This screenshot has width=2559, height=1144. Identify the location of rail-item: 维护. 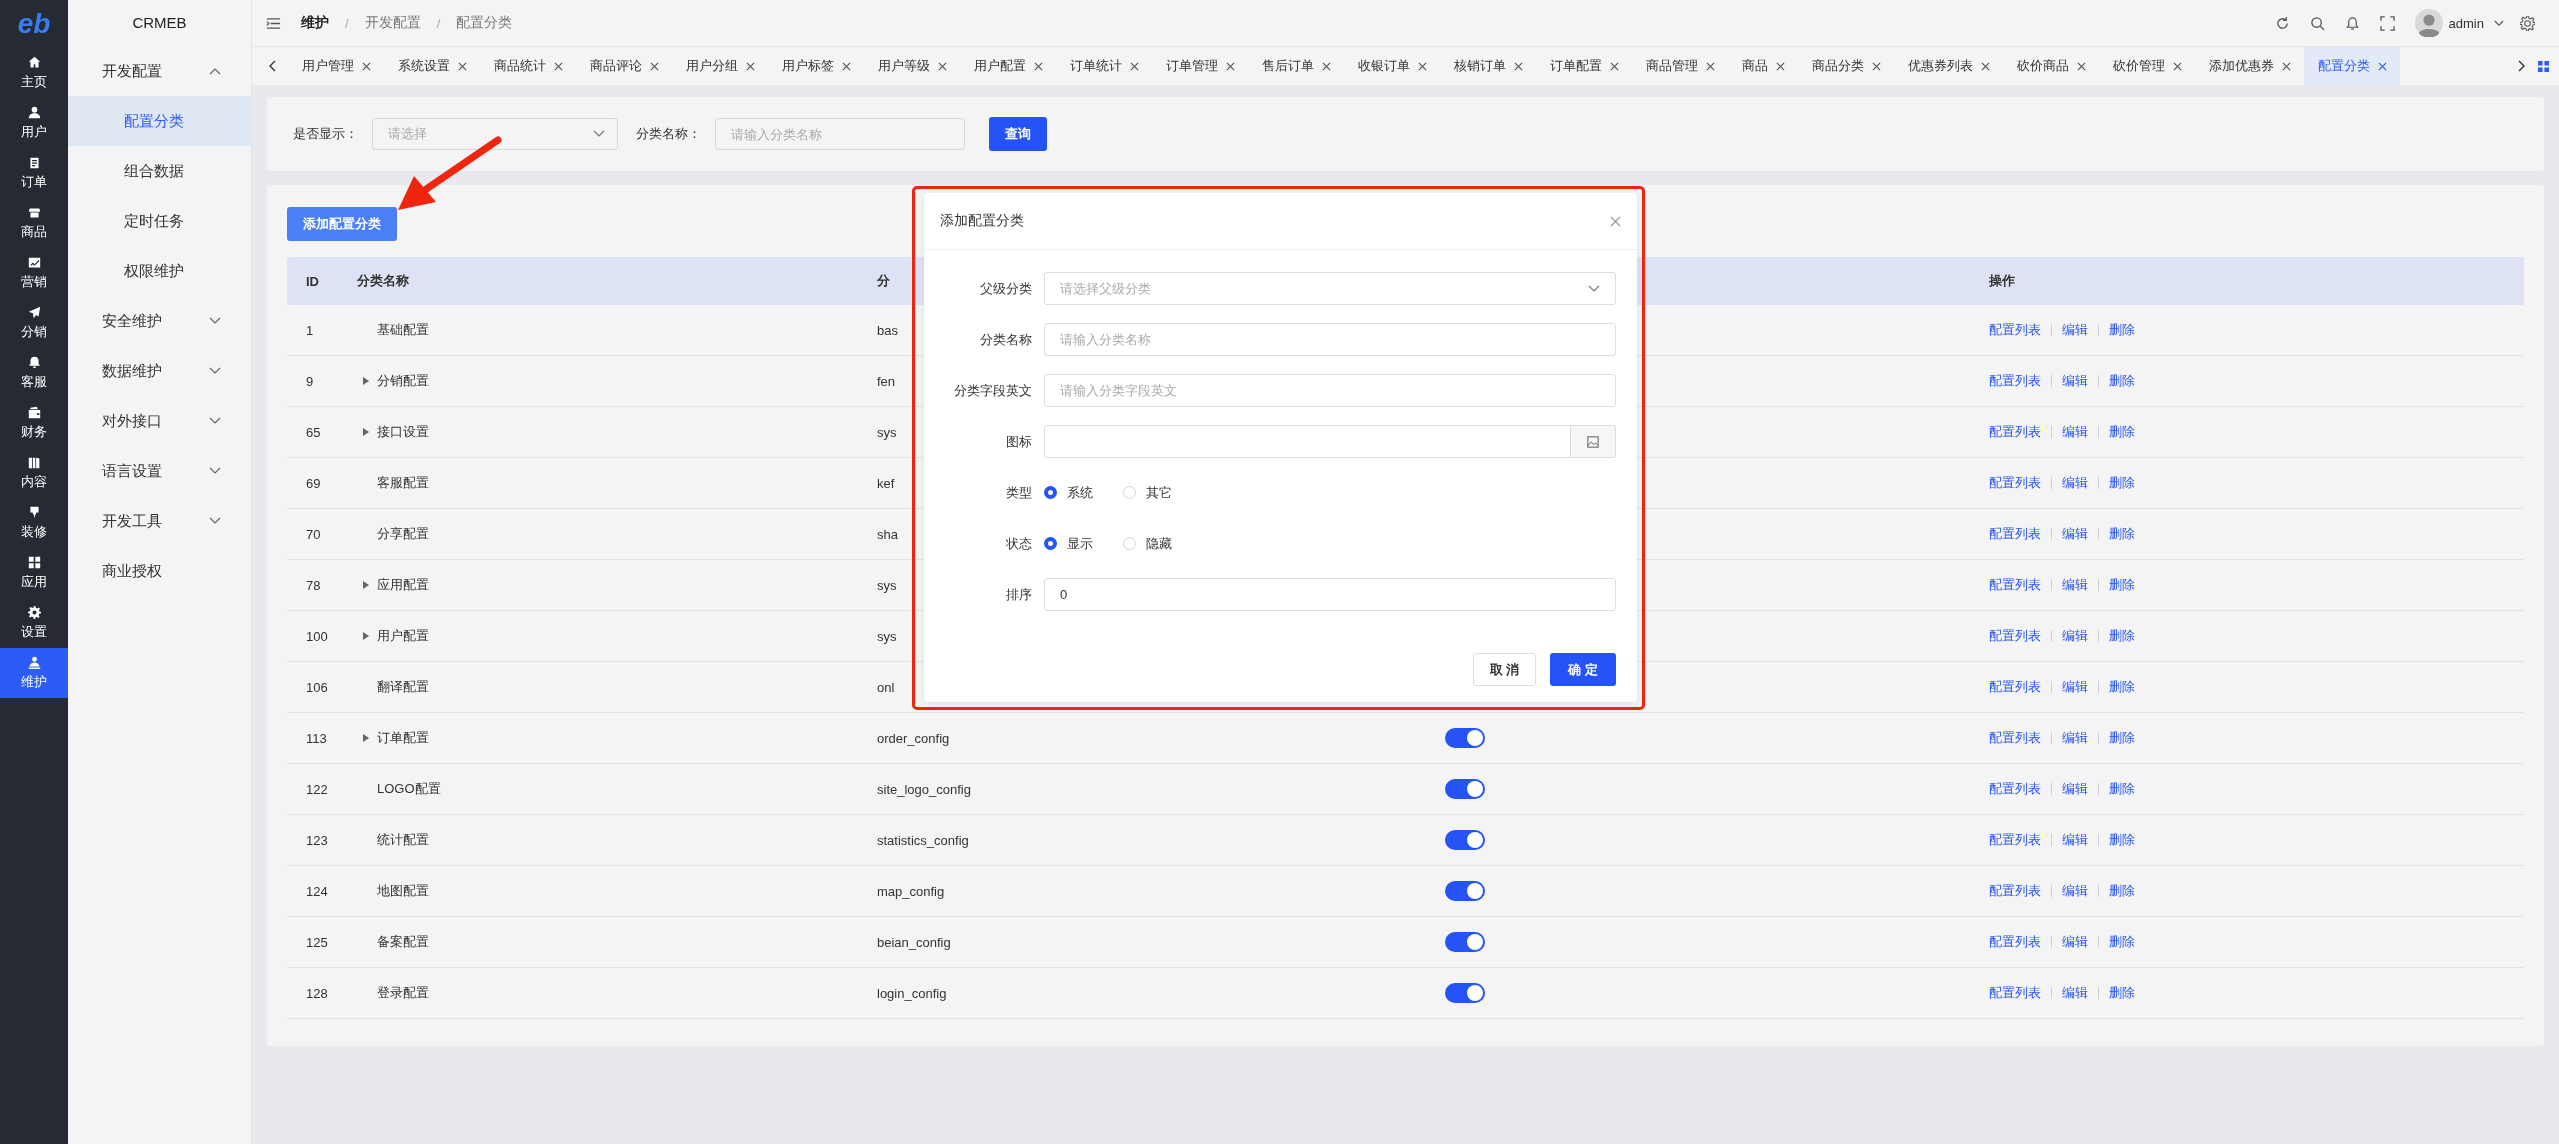
(34, 673).